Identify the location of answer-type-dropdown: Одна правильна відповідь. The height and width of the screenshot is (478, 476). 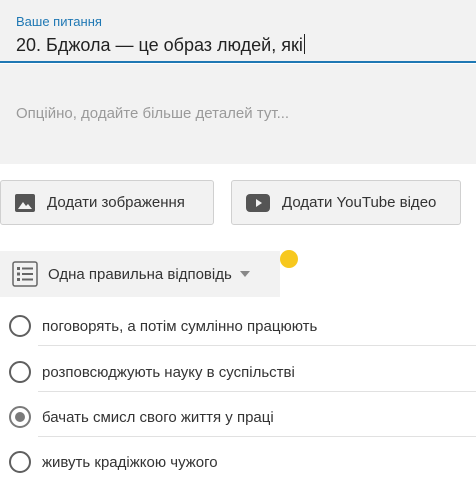
(140, 274).